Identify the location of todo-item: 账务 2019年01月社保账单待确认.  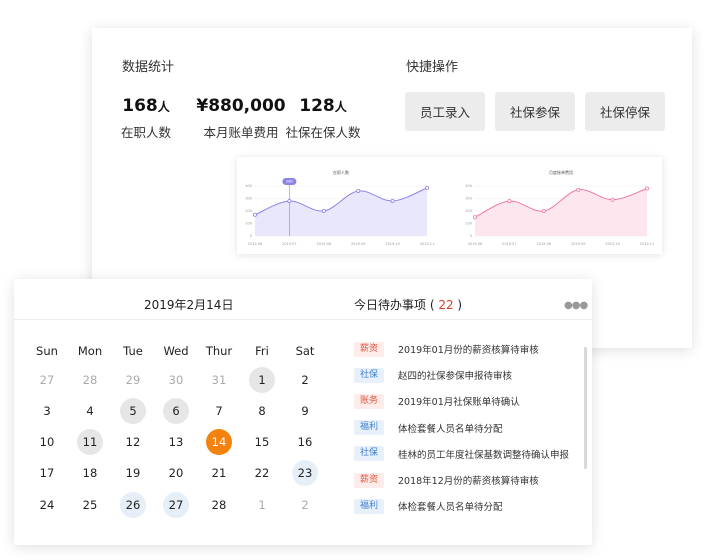
(437, 401).